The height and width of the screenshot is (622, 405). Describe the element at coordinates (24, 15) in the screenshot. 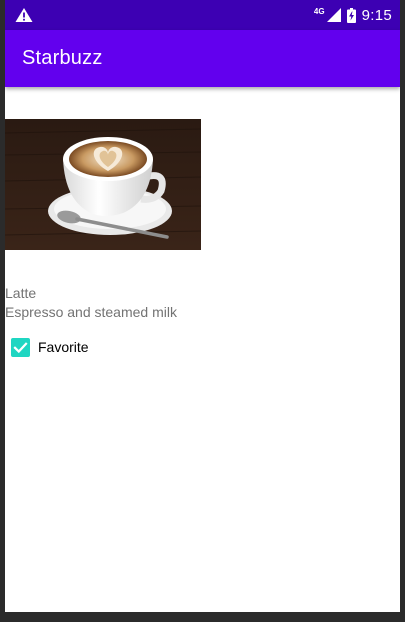

I see `warning-icon` at that location.